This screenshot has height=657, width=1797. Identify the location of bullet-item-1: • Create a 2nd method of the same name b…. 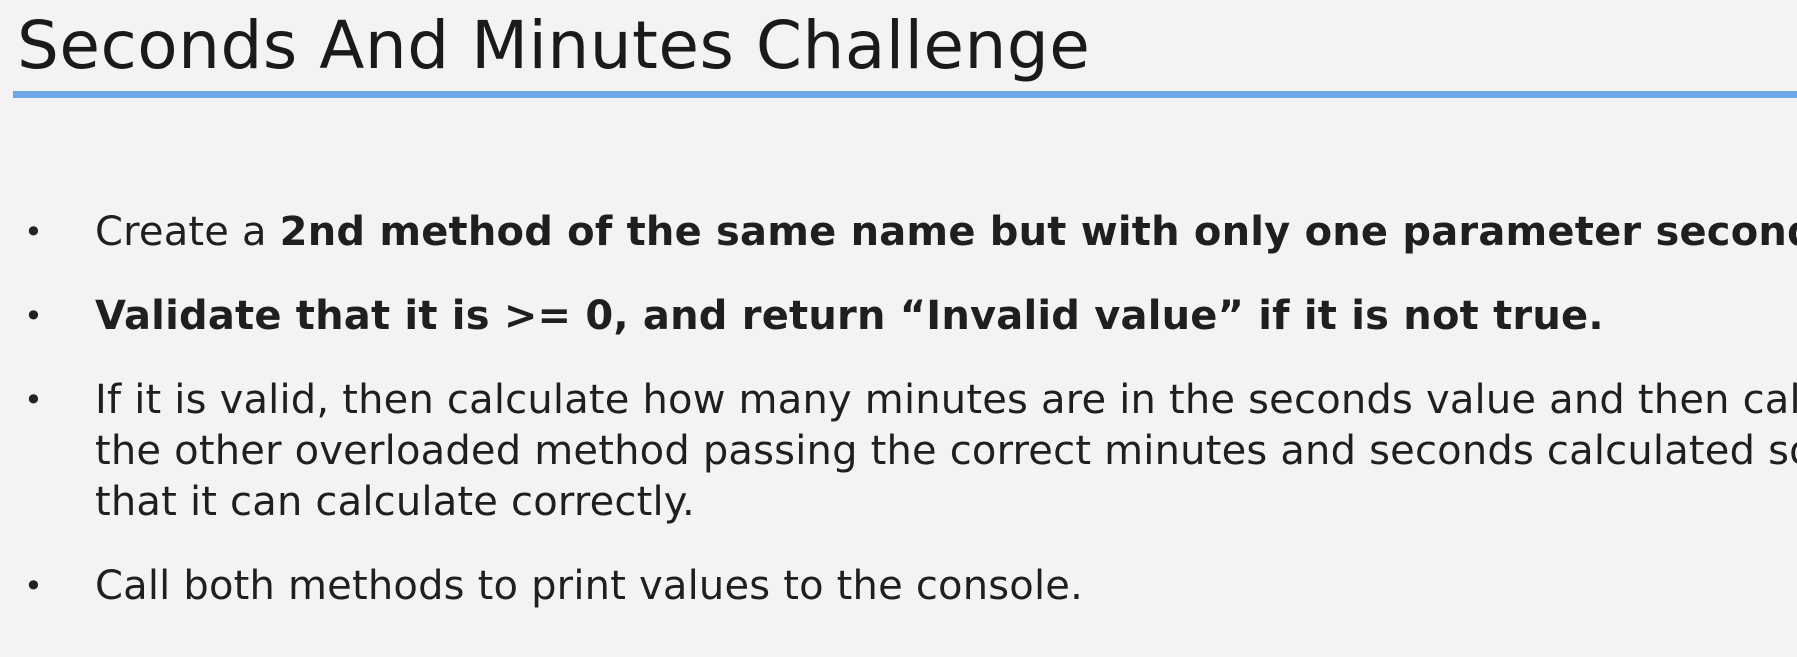
(898, 232).